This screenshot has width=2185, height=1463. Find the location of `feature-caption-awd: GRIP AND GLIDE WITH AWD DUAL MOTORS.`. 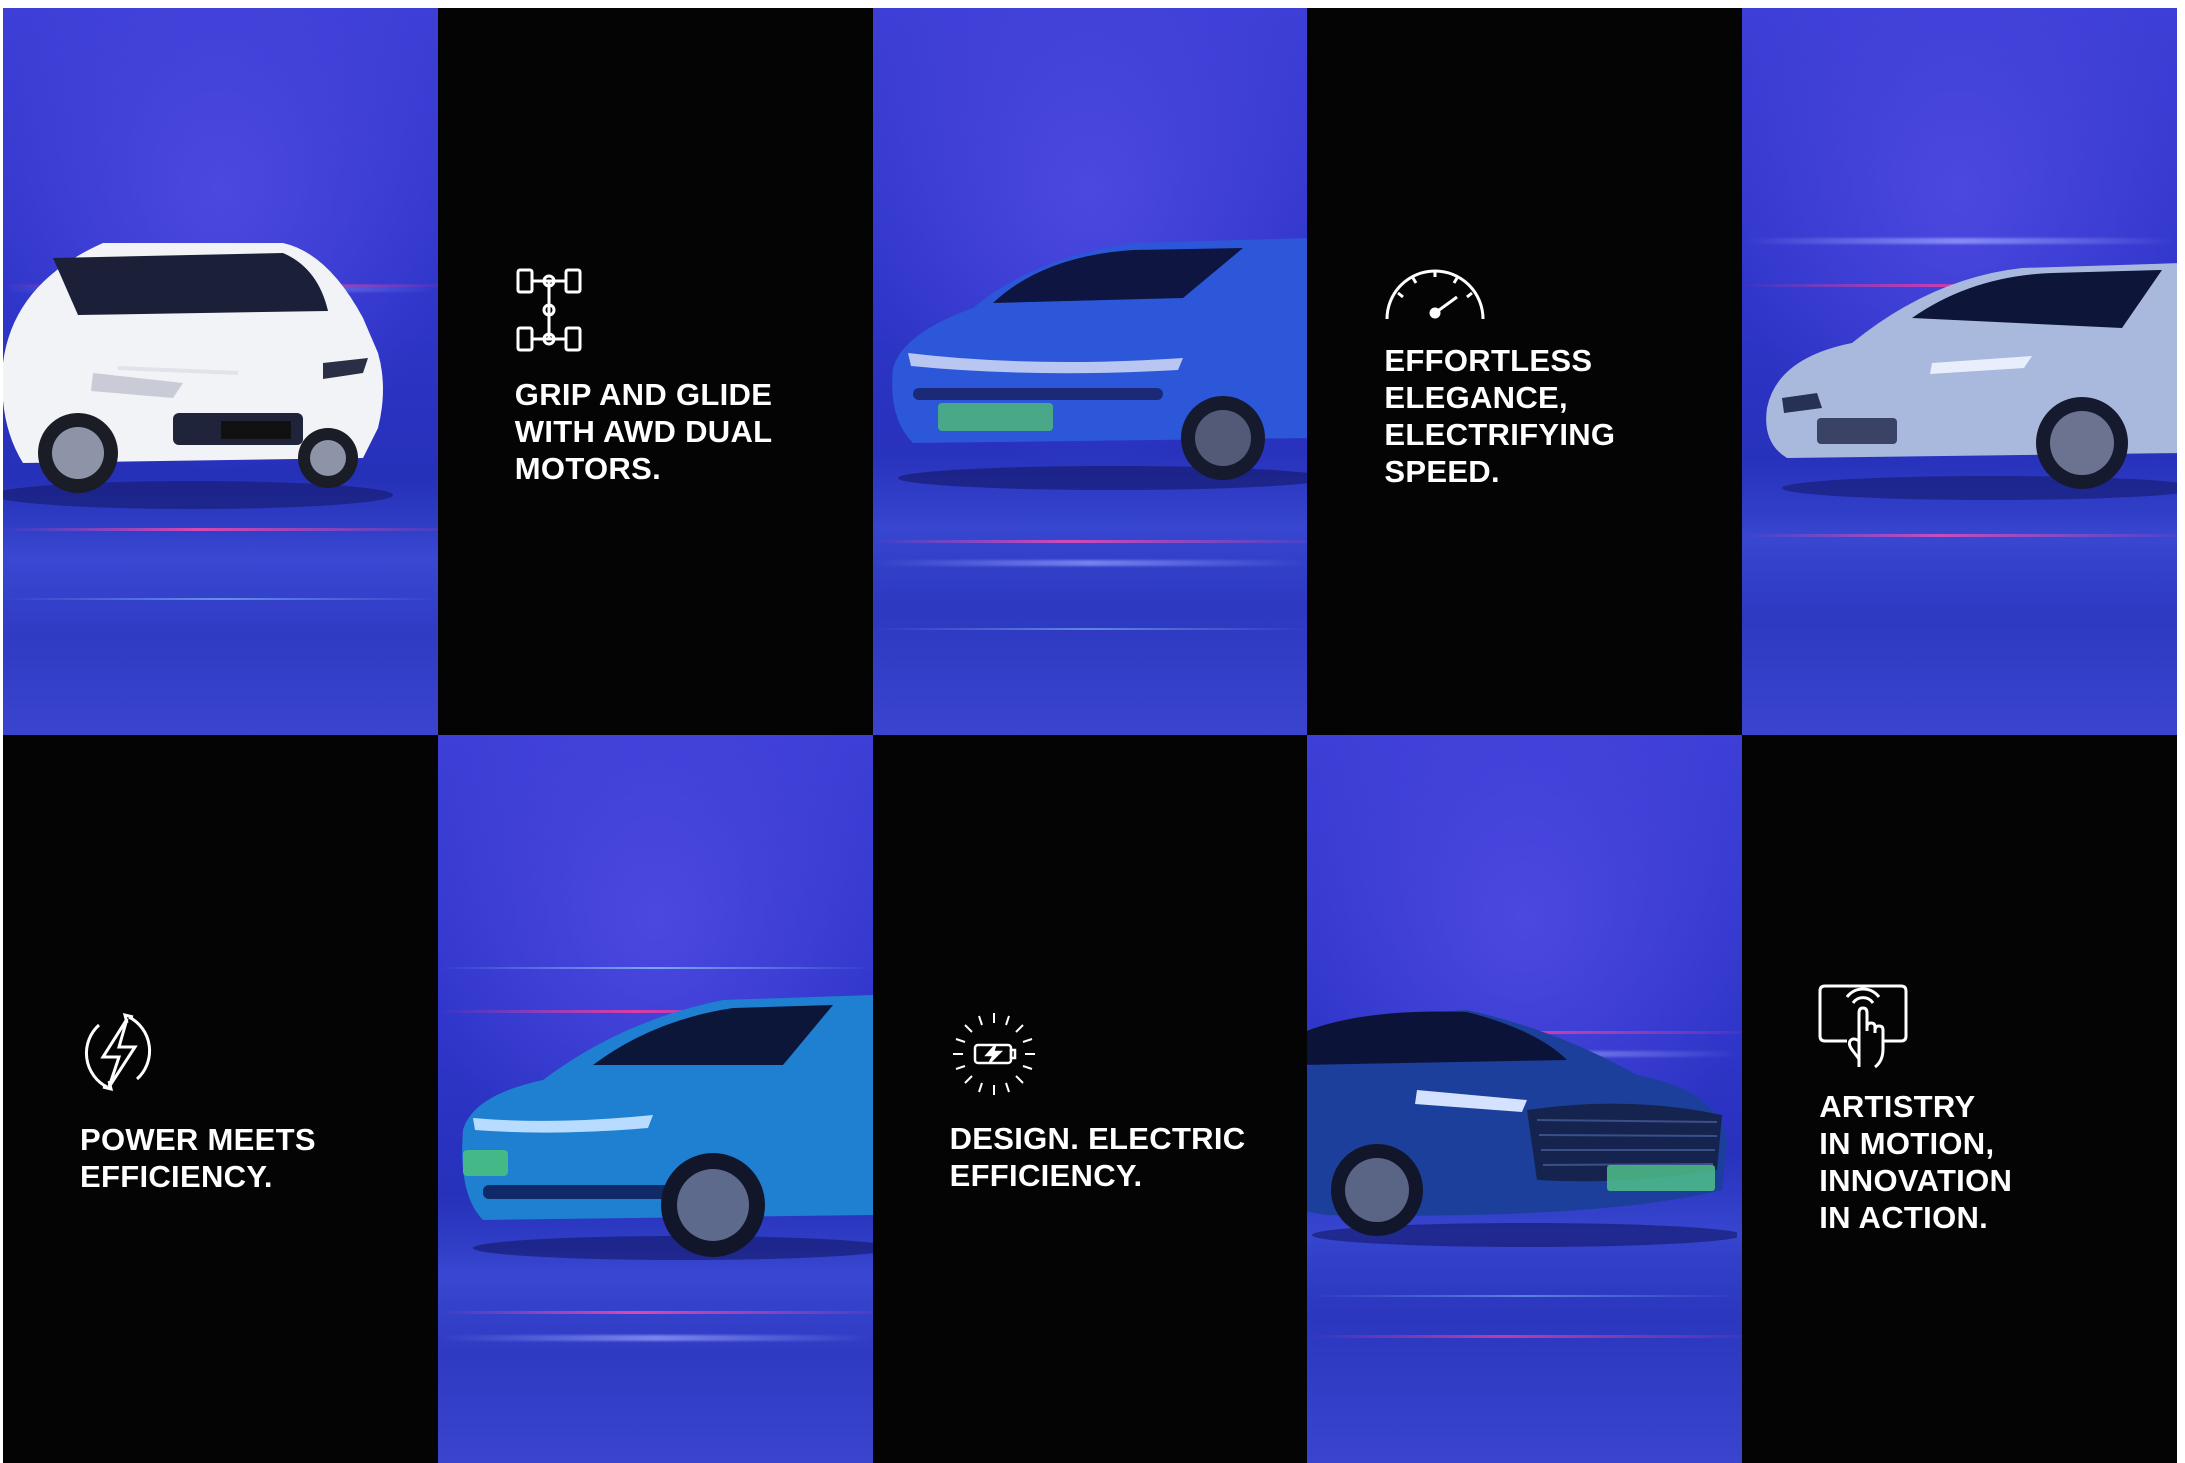

feature-caption-awd: GRIP AND GLIDE WITH AWD DUAL MOTORS. is located at coordinates (643, 431).